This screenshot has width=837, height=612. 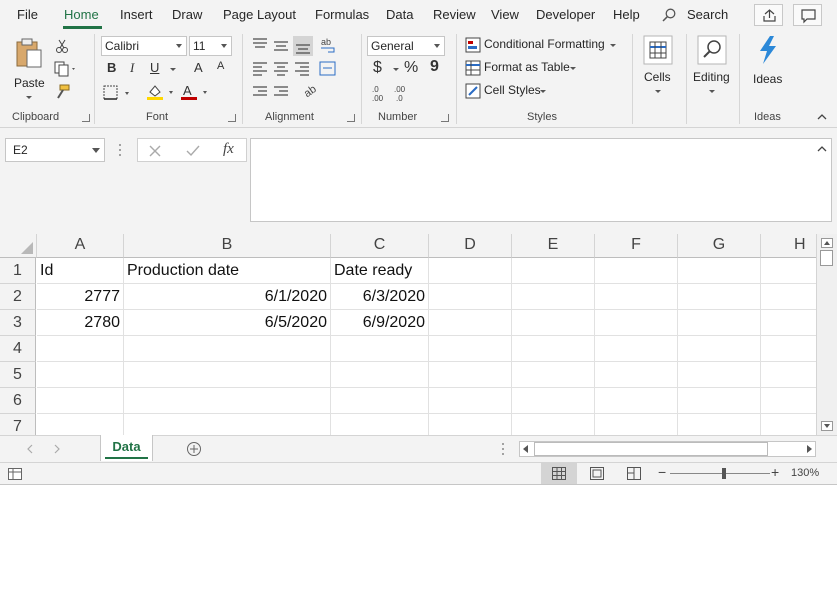 What do you see at coordinates (669, 15) in the screenshot?
I see `search-icon` at bounding box center [669, 15].